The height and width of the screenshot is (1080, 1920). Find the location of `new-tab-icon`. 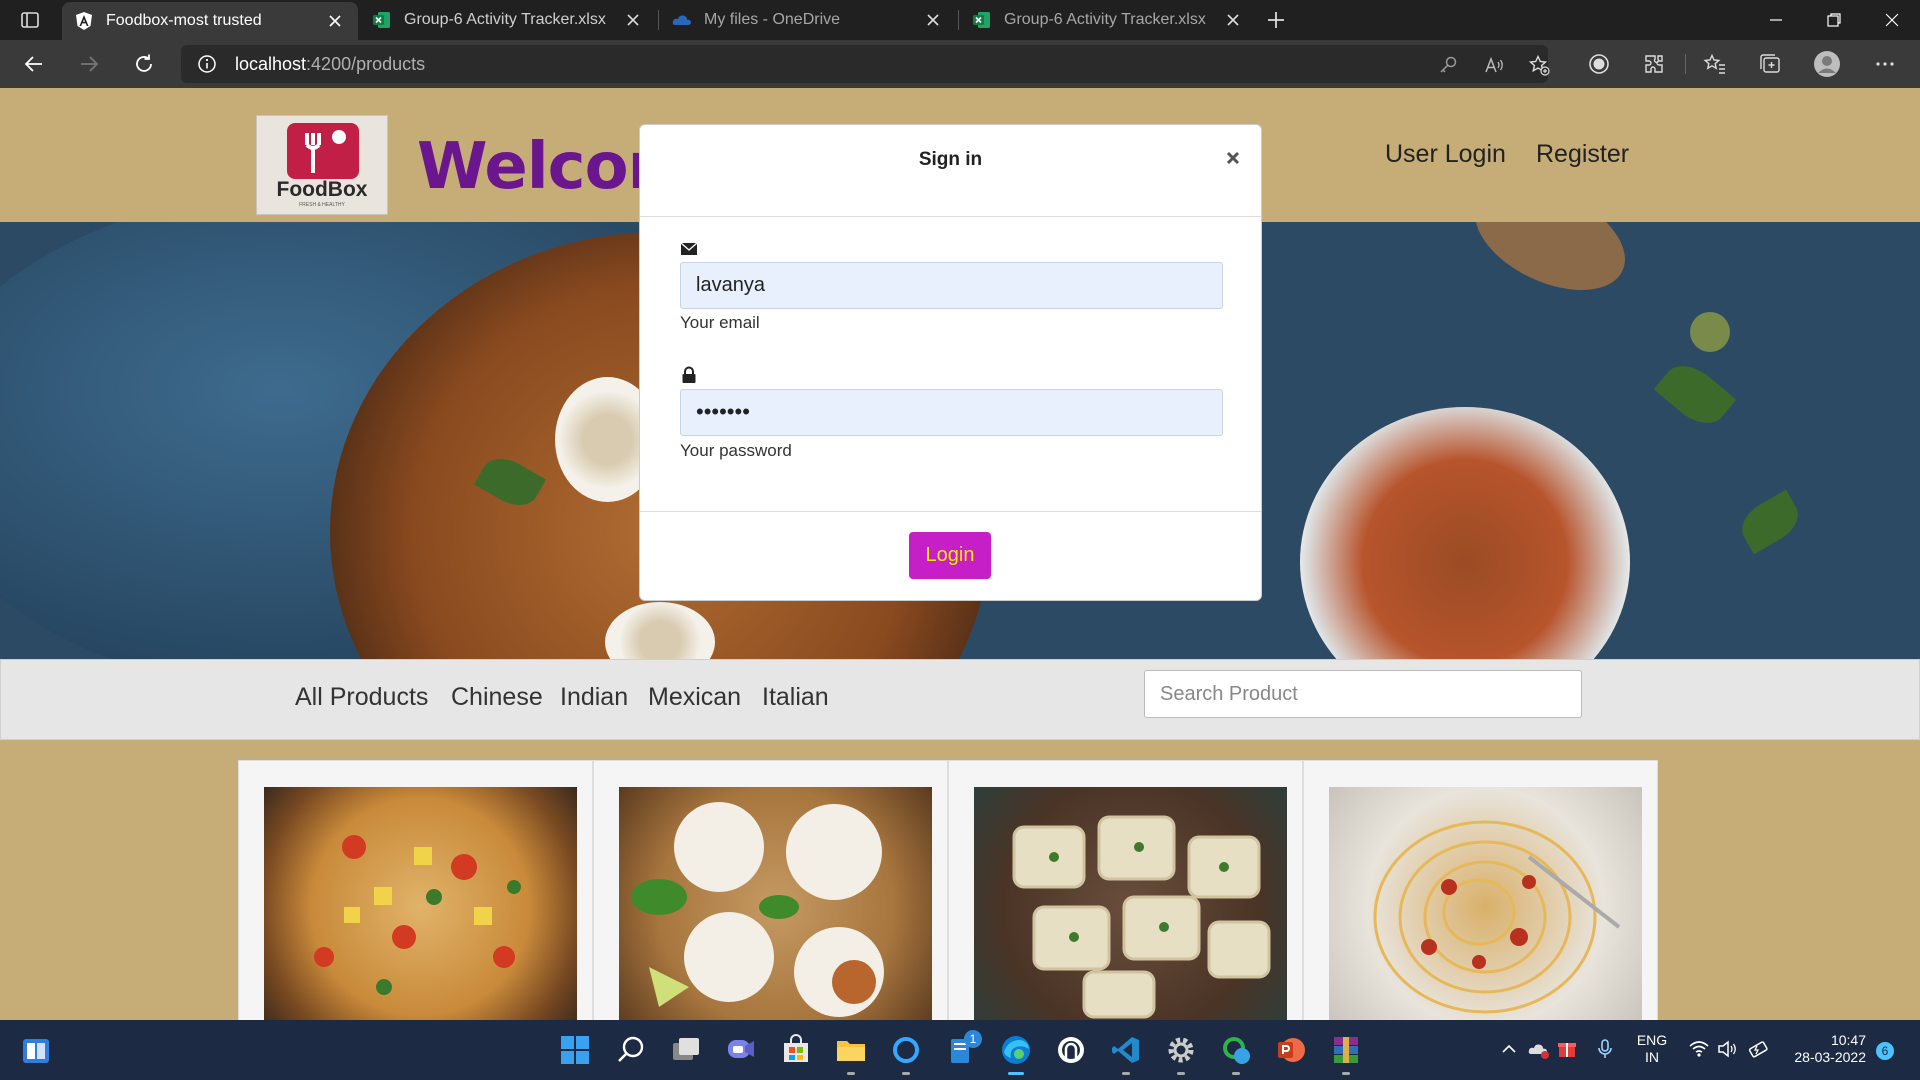

new-tab-icon is located at coordinates (1276, 20).